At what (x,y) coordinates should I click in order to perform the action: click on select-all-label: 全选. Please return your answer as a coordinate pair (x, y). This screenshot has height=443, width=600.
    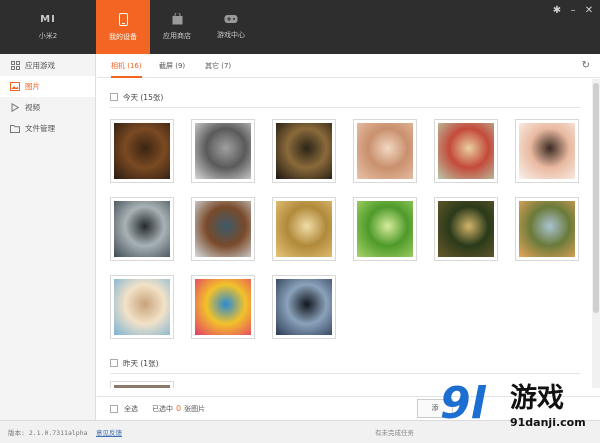
    Looking at the image, I should click on (131, 409).